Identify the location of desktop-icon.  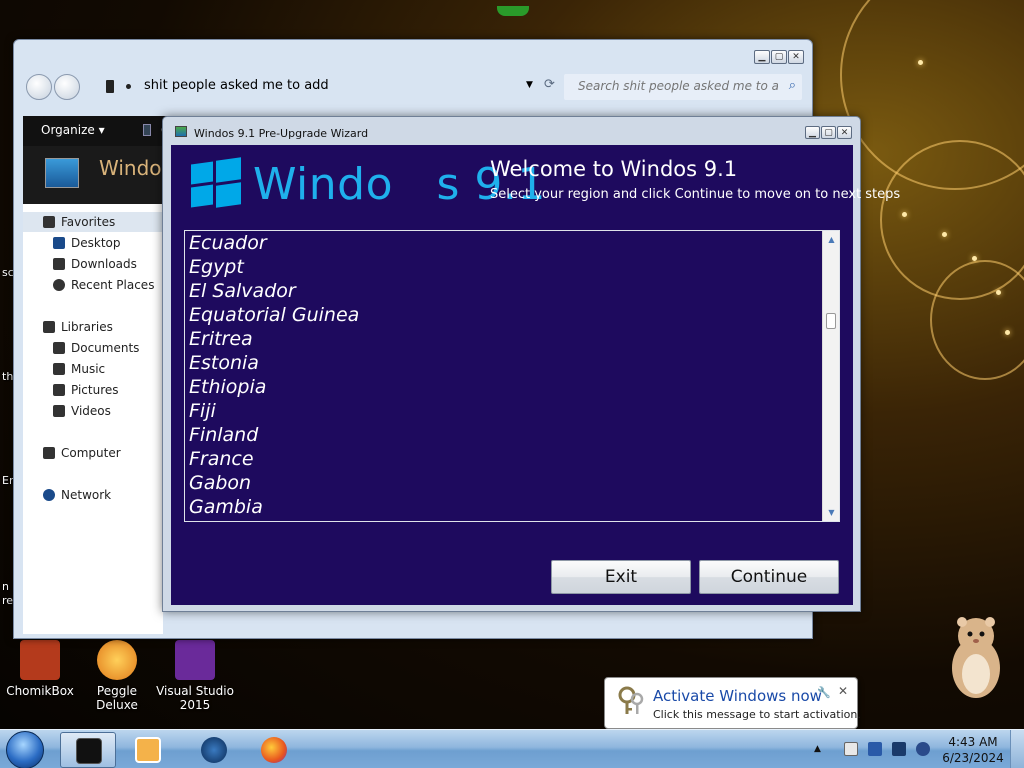
(59, 243).